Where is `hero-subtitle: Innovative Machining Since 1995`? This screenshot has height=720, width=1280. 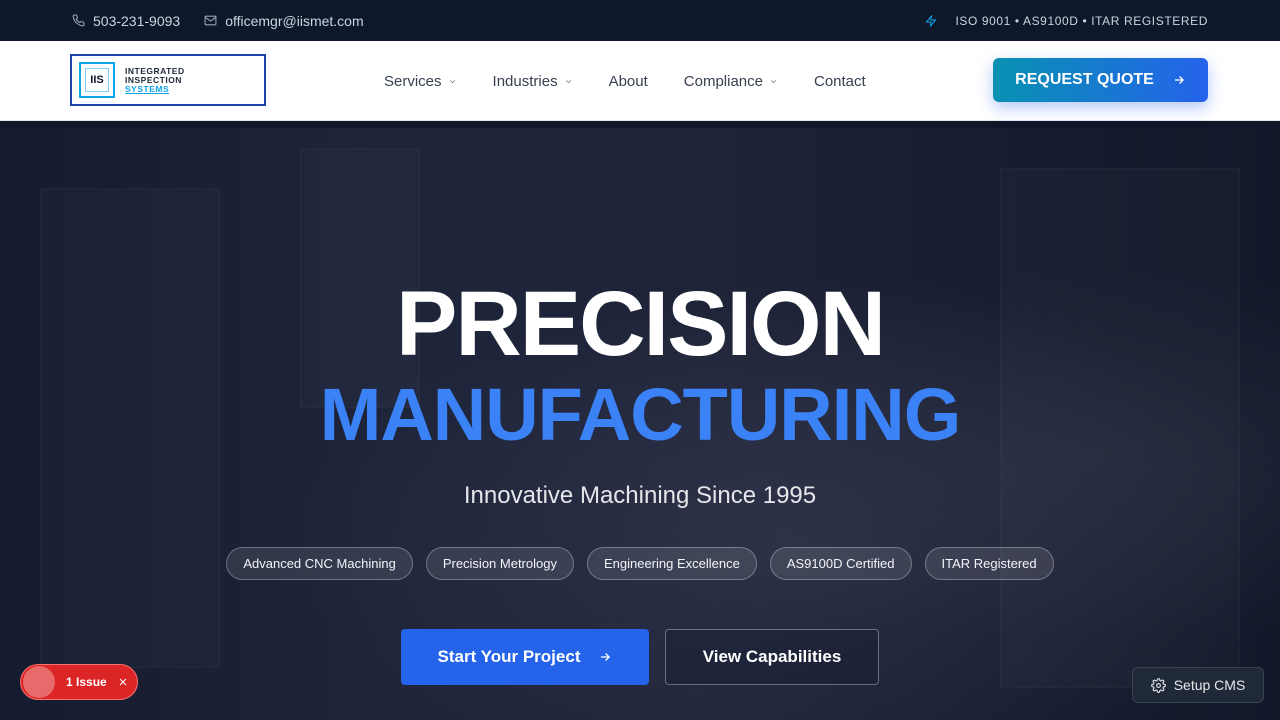 hero-subtitle: Innovative Machining Since 1995 is located at coordinates (640, 495).